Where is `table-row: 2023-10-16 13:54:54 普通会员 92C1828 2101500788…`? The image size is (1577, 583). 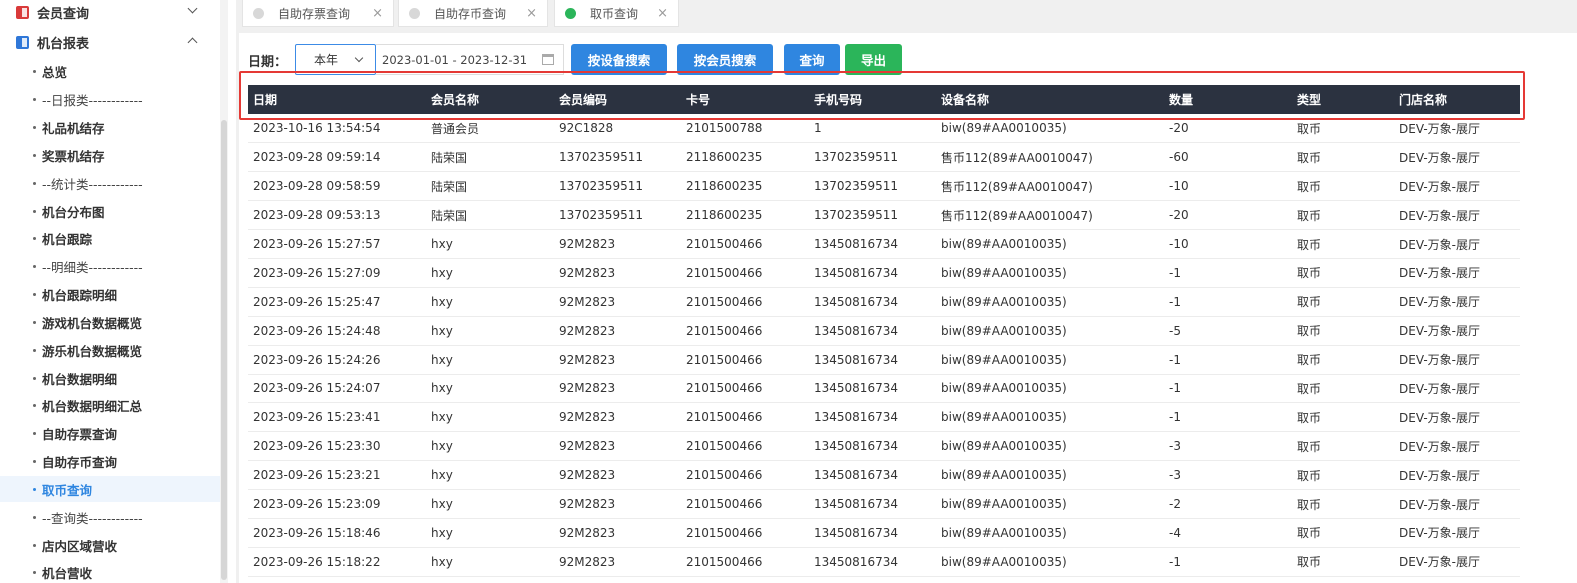
table-row: 2023-10-16 13:54:54 普通会员 92C1828 2101500788… is located at coordinates (884, 128).